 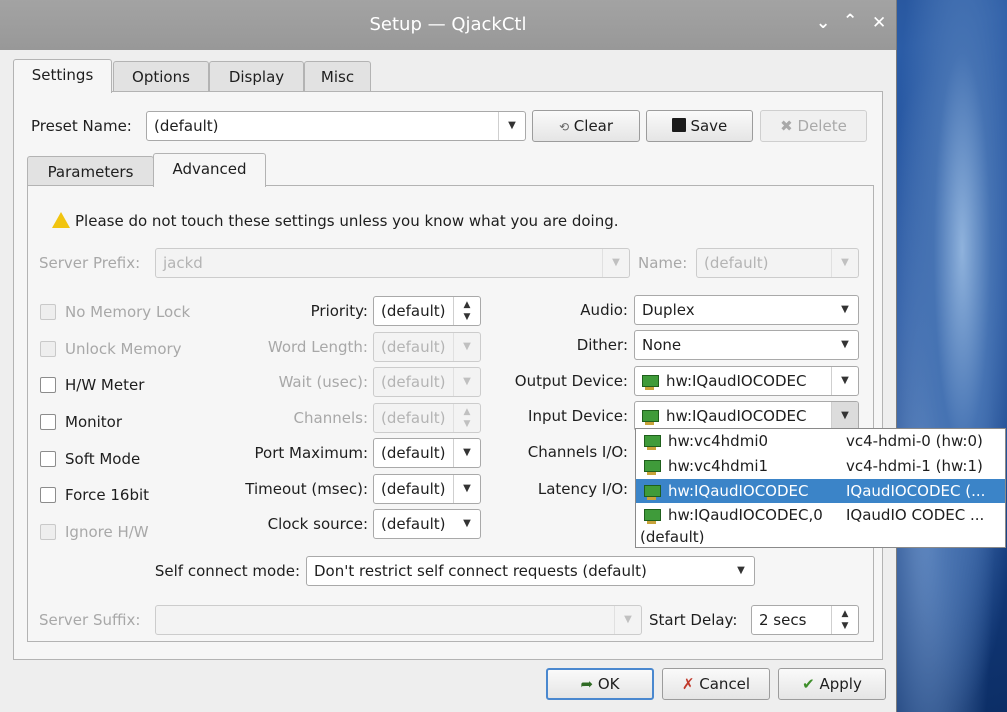 What do you see at coordinates (317, 524) in the screenshot?
I see `clock-source-label: Clock source:` at bounding box center [317, 524].